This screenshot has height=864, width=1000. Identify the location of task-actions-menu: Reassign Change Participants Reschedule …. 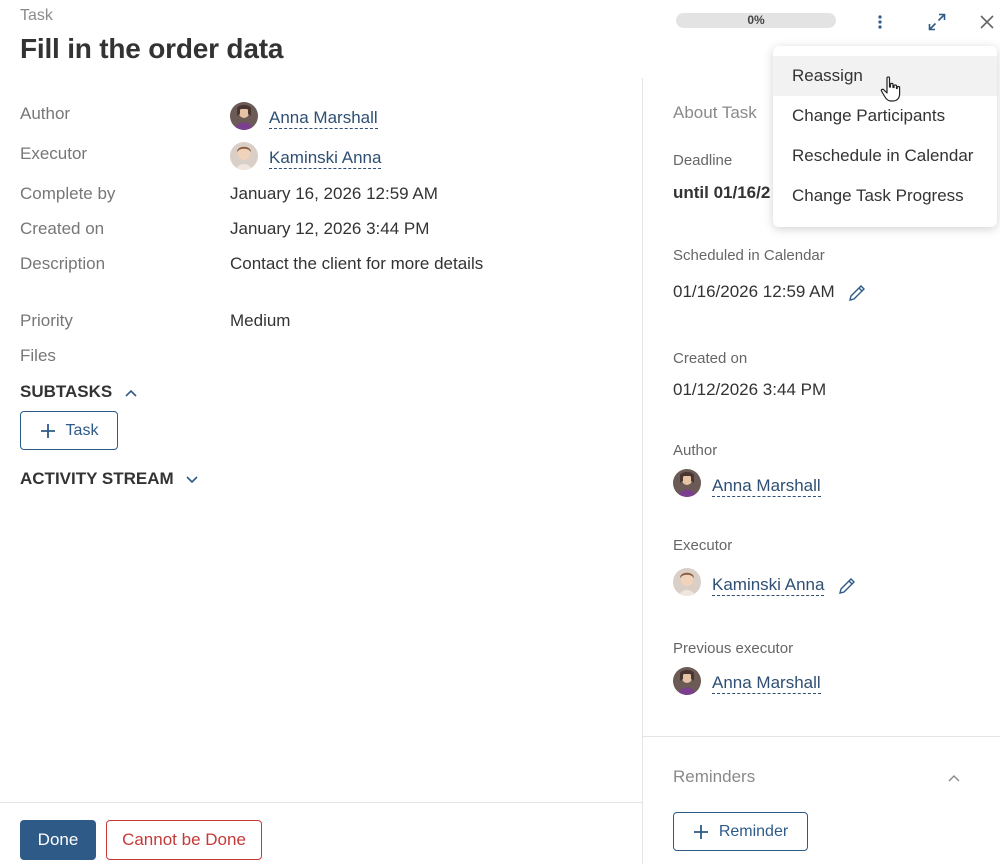
(885, 136).